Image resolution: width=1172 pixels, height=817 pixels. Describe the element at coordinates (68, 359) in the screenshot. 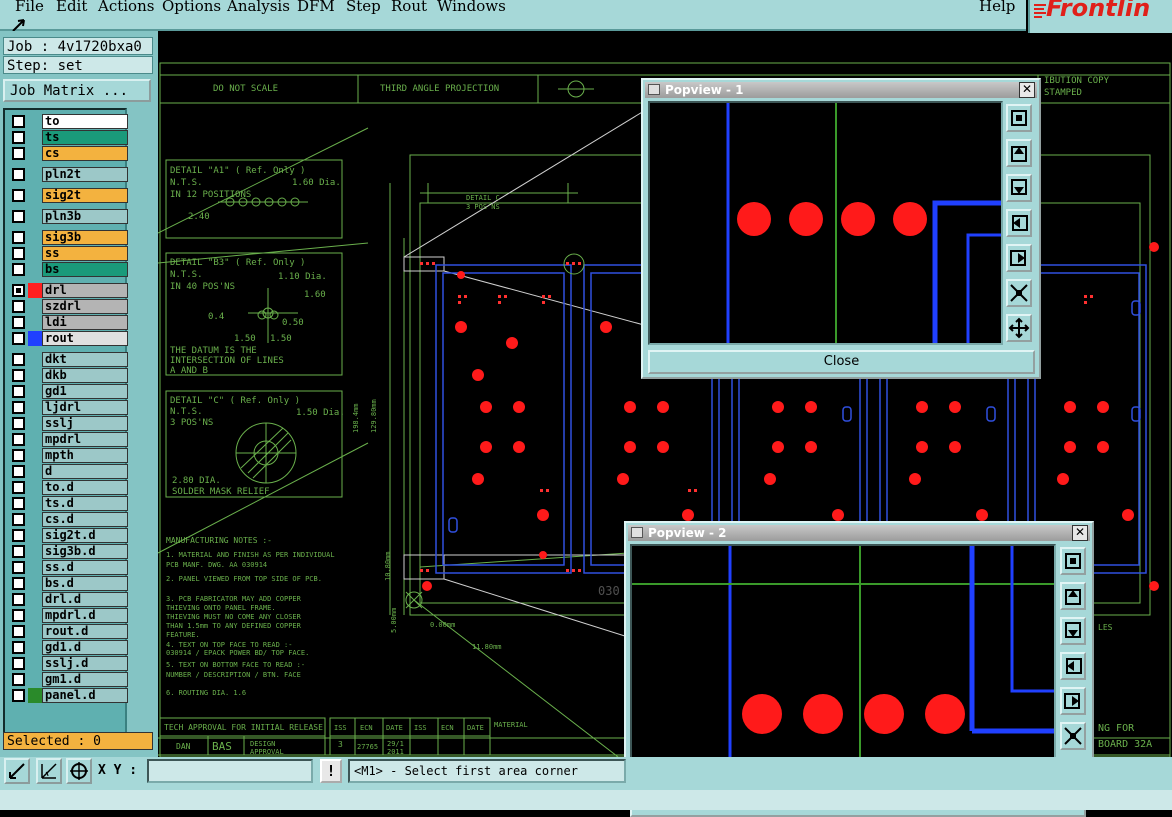

I see `layer-row-dkt: dkt` at that location.